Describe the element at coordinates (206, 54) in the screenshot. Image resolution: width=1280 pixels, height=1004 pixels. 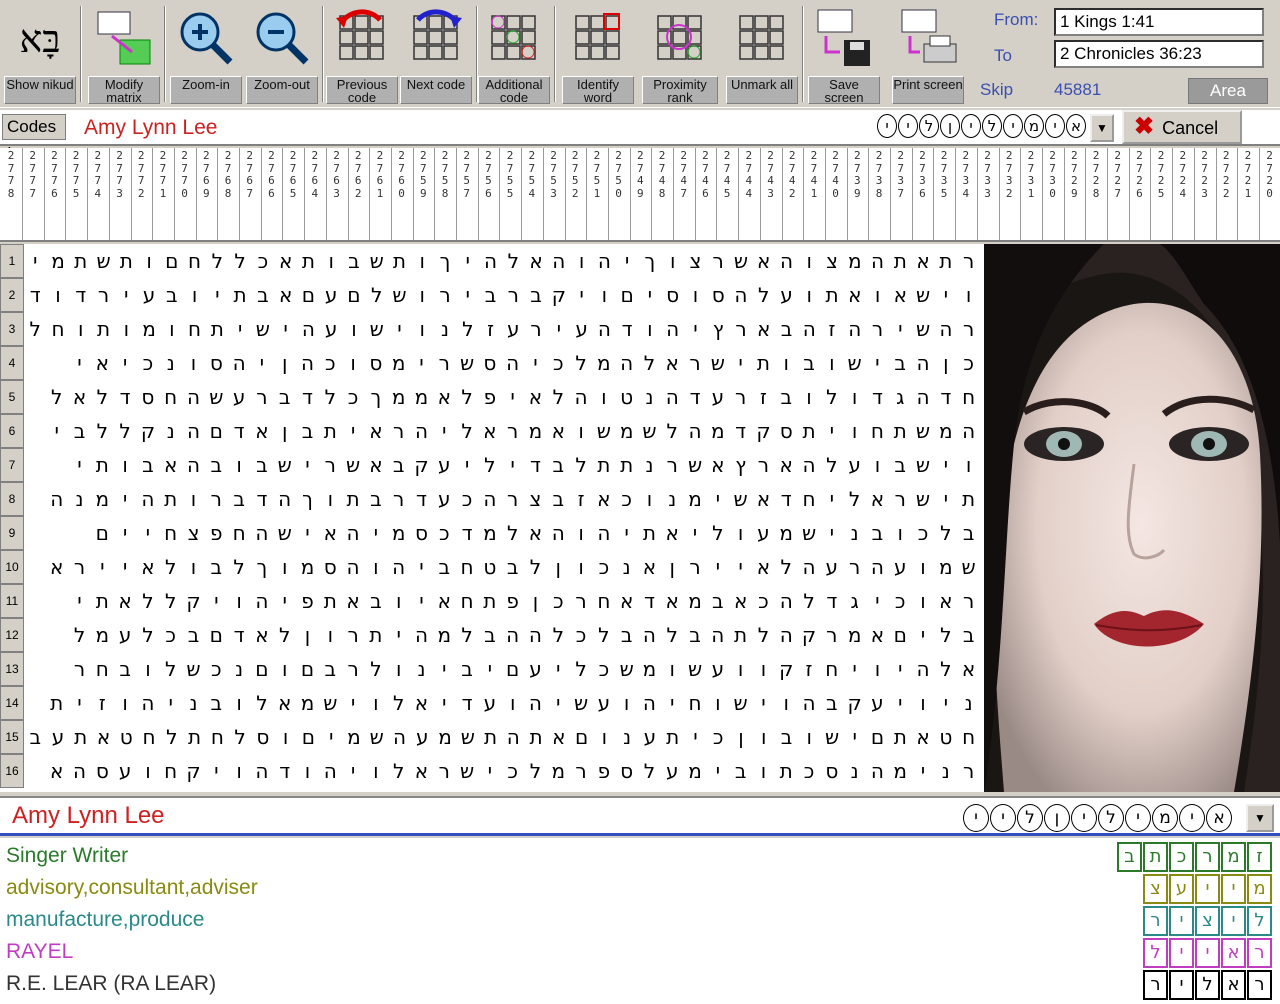
I see `zoom-in-button: Zoom-in` at that location.